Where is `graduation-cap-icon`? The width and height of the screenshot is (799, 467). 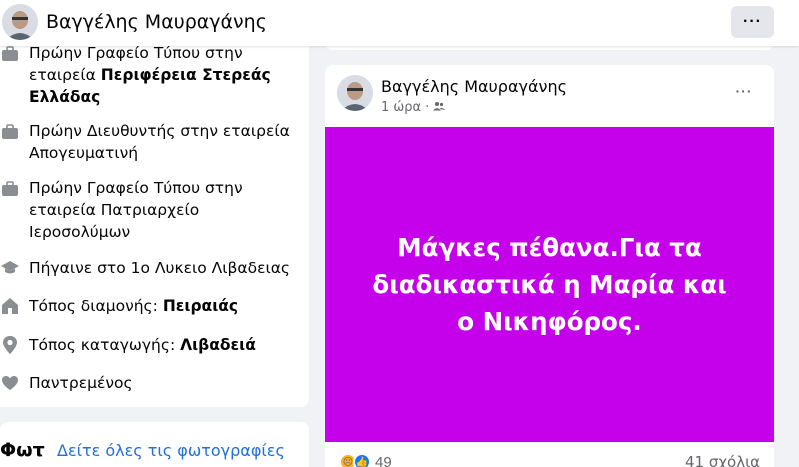
graduation-cap-icon is located at coordinates (10, 268).